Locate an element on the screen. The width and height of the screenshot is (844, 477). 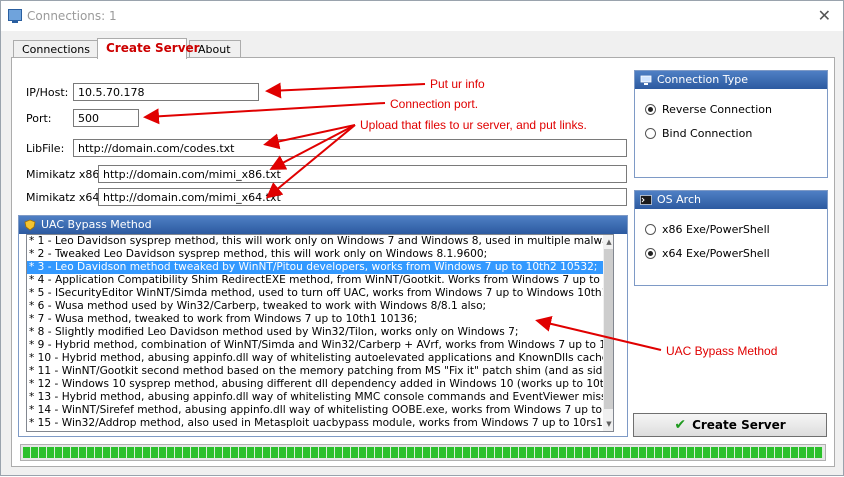
scroll-down-icon: ▼ is located at coordinates (608, 424).